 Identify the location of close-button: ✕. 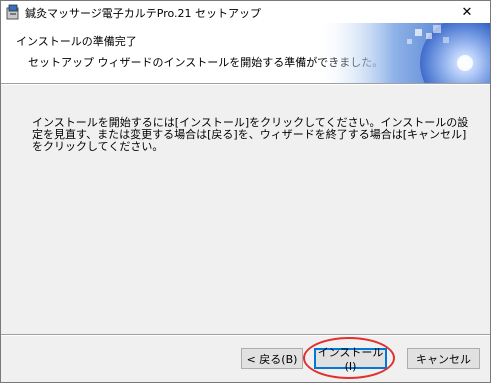
(467, 12).